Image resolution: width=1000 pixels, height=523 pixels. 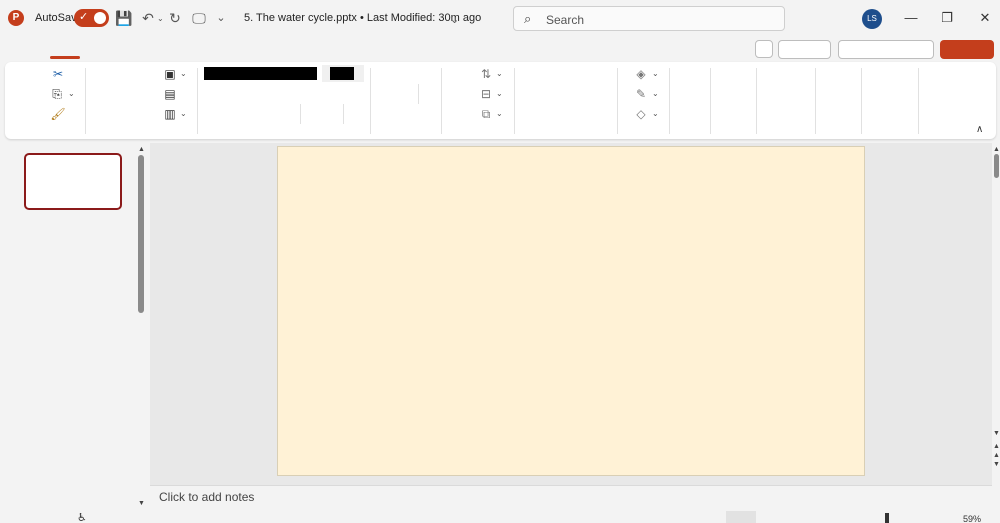 What do you see at coordinates (84, 17) in the screenshot?
I see `check-icon: ✓` at bounding box center [84, 17].